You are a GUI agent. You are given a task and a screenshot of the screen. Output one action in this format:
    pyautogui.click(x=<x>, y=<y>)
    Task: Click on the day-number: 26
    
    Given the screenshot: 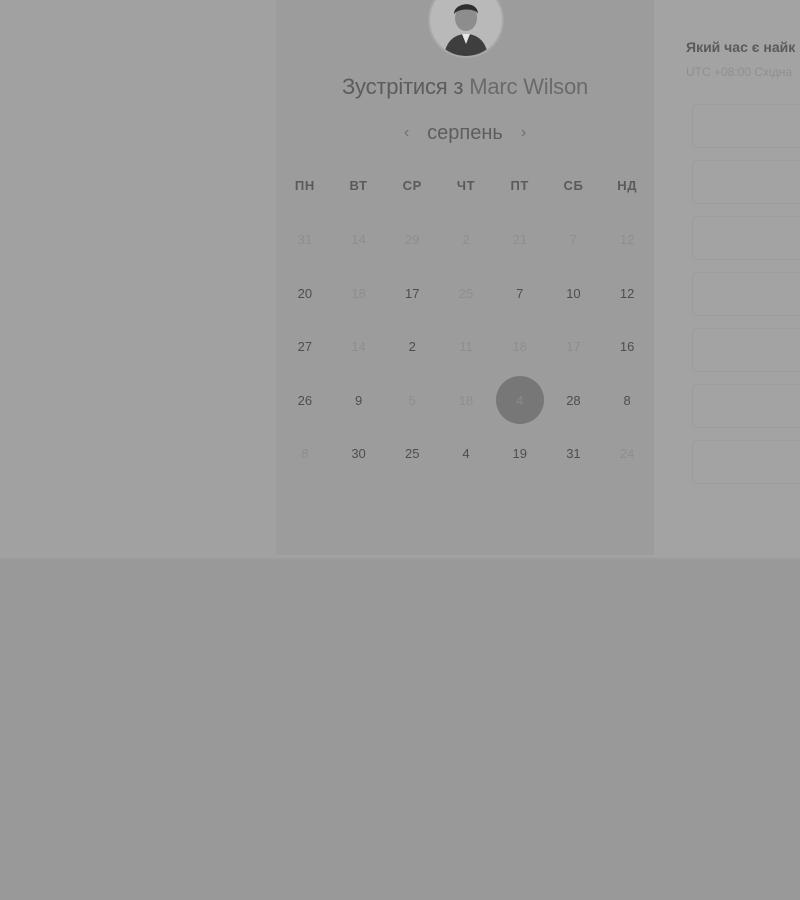 What is the action you would take?
    pyautogui.click(x=305, y=400)
    